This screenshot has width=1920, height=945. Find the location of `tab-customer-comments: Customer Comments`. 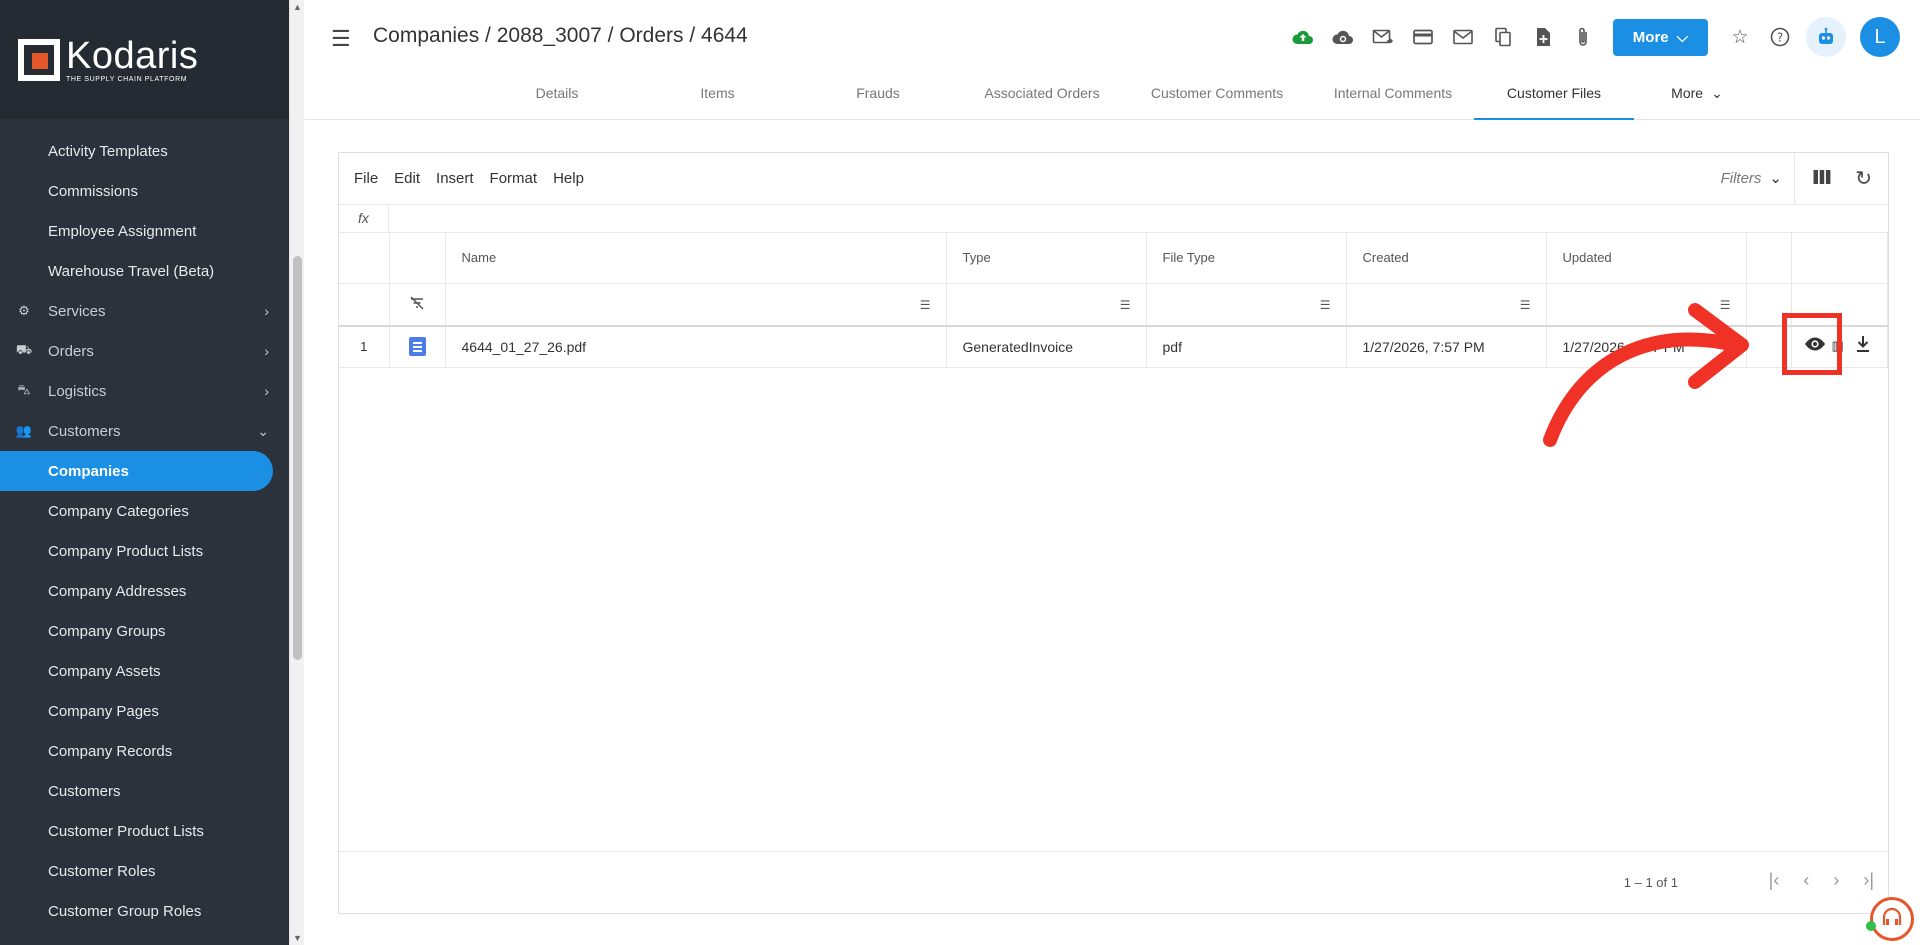

tab-customer-comments: Customer Comments is located at coordinates (1217, 98).